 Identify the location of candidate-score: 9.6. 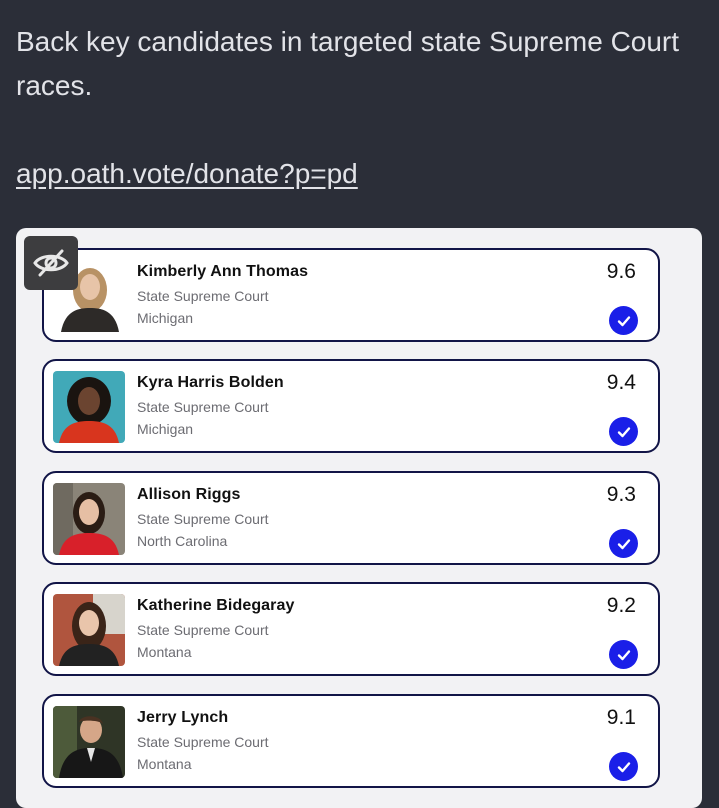
(621, 271).